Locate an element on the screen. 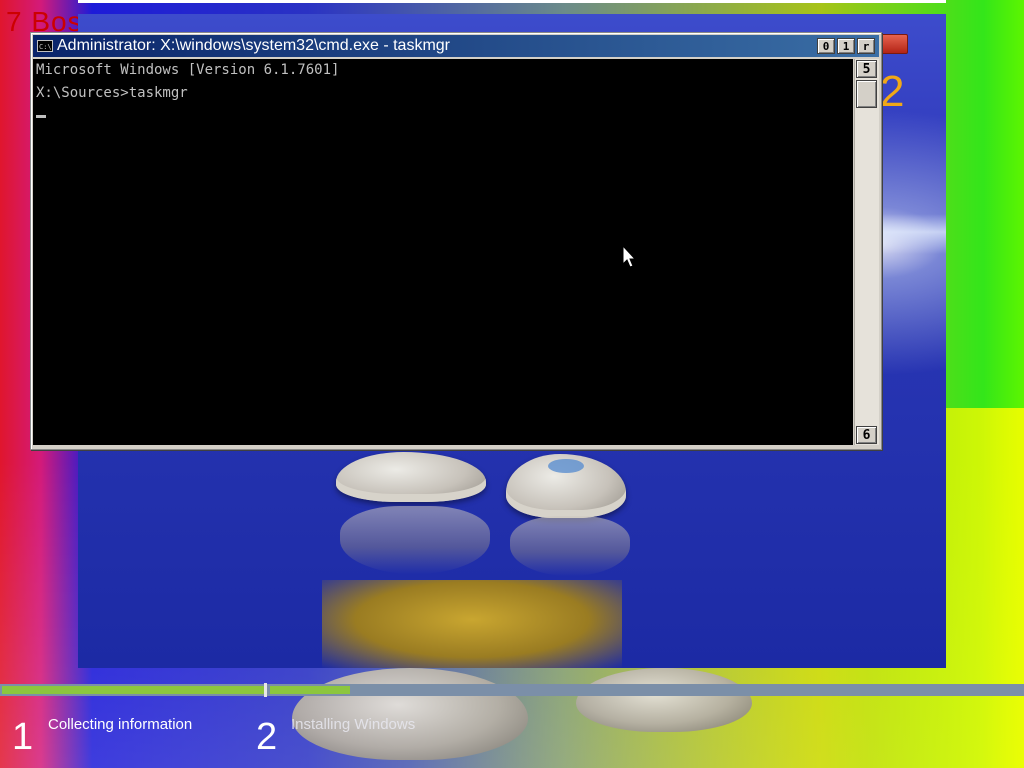  step-1-label: Collecting information is located at coordinates (120, 724).